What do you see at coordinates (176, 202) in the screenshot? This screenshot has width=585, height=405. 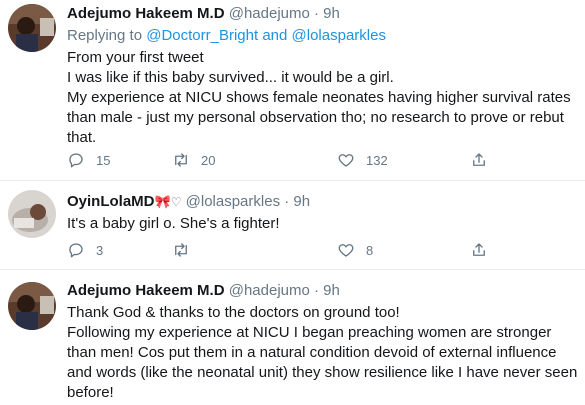 I see `heart-emoji: ♡` at bounding box center [176, 202].